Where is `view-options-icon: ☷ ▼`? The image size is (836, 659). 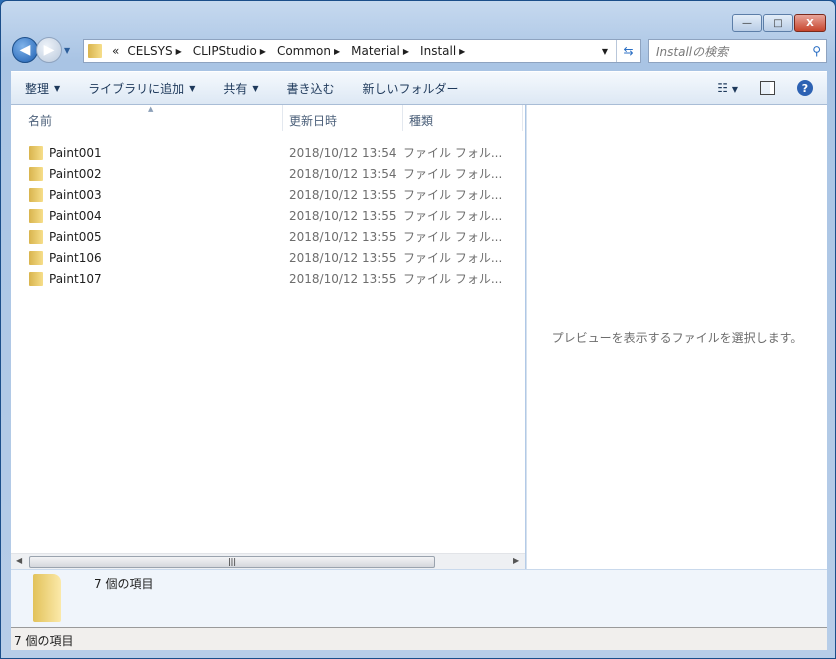 view-options-icon: ☷ ▼ is located at coordinates (727, 88).